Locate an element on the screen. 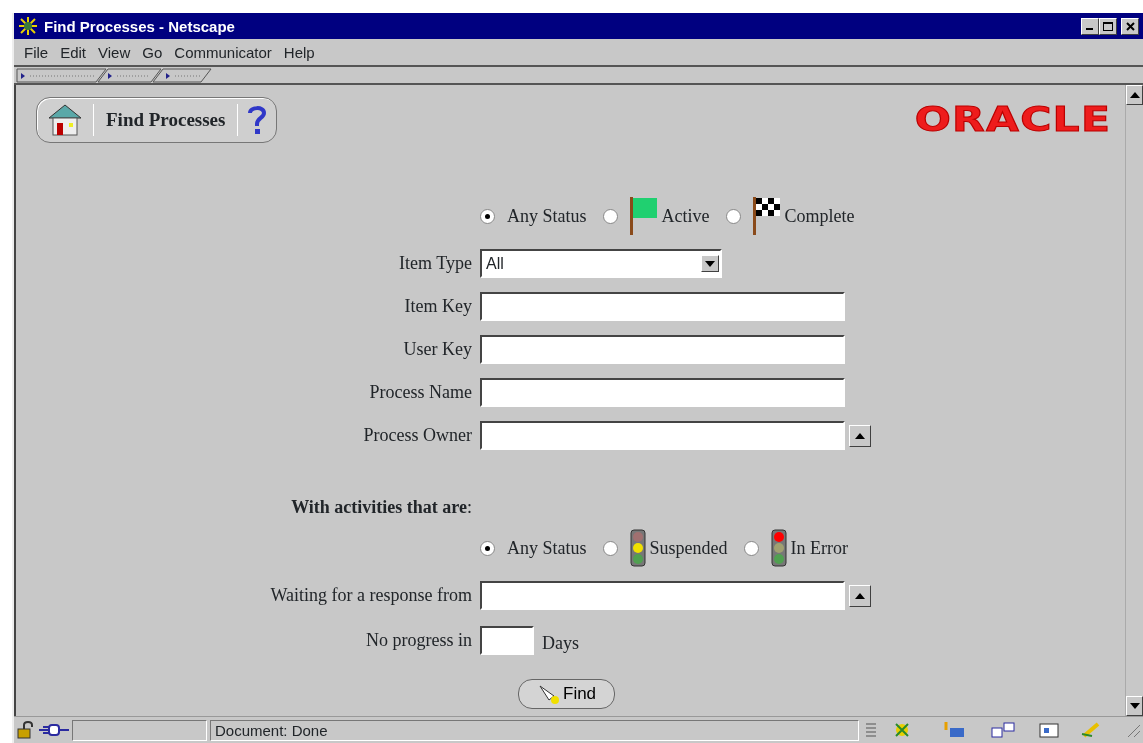 Image resolution: width=1143 pixels, height=743 pixels. menu-item: File is located at coordinates (36, 52).